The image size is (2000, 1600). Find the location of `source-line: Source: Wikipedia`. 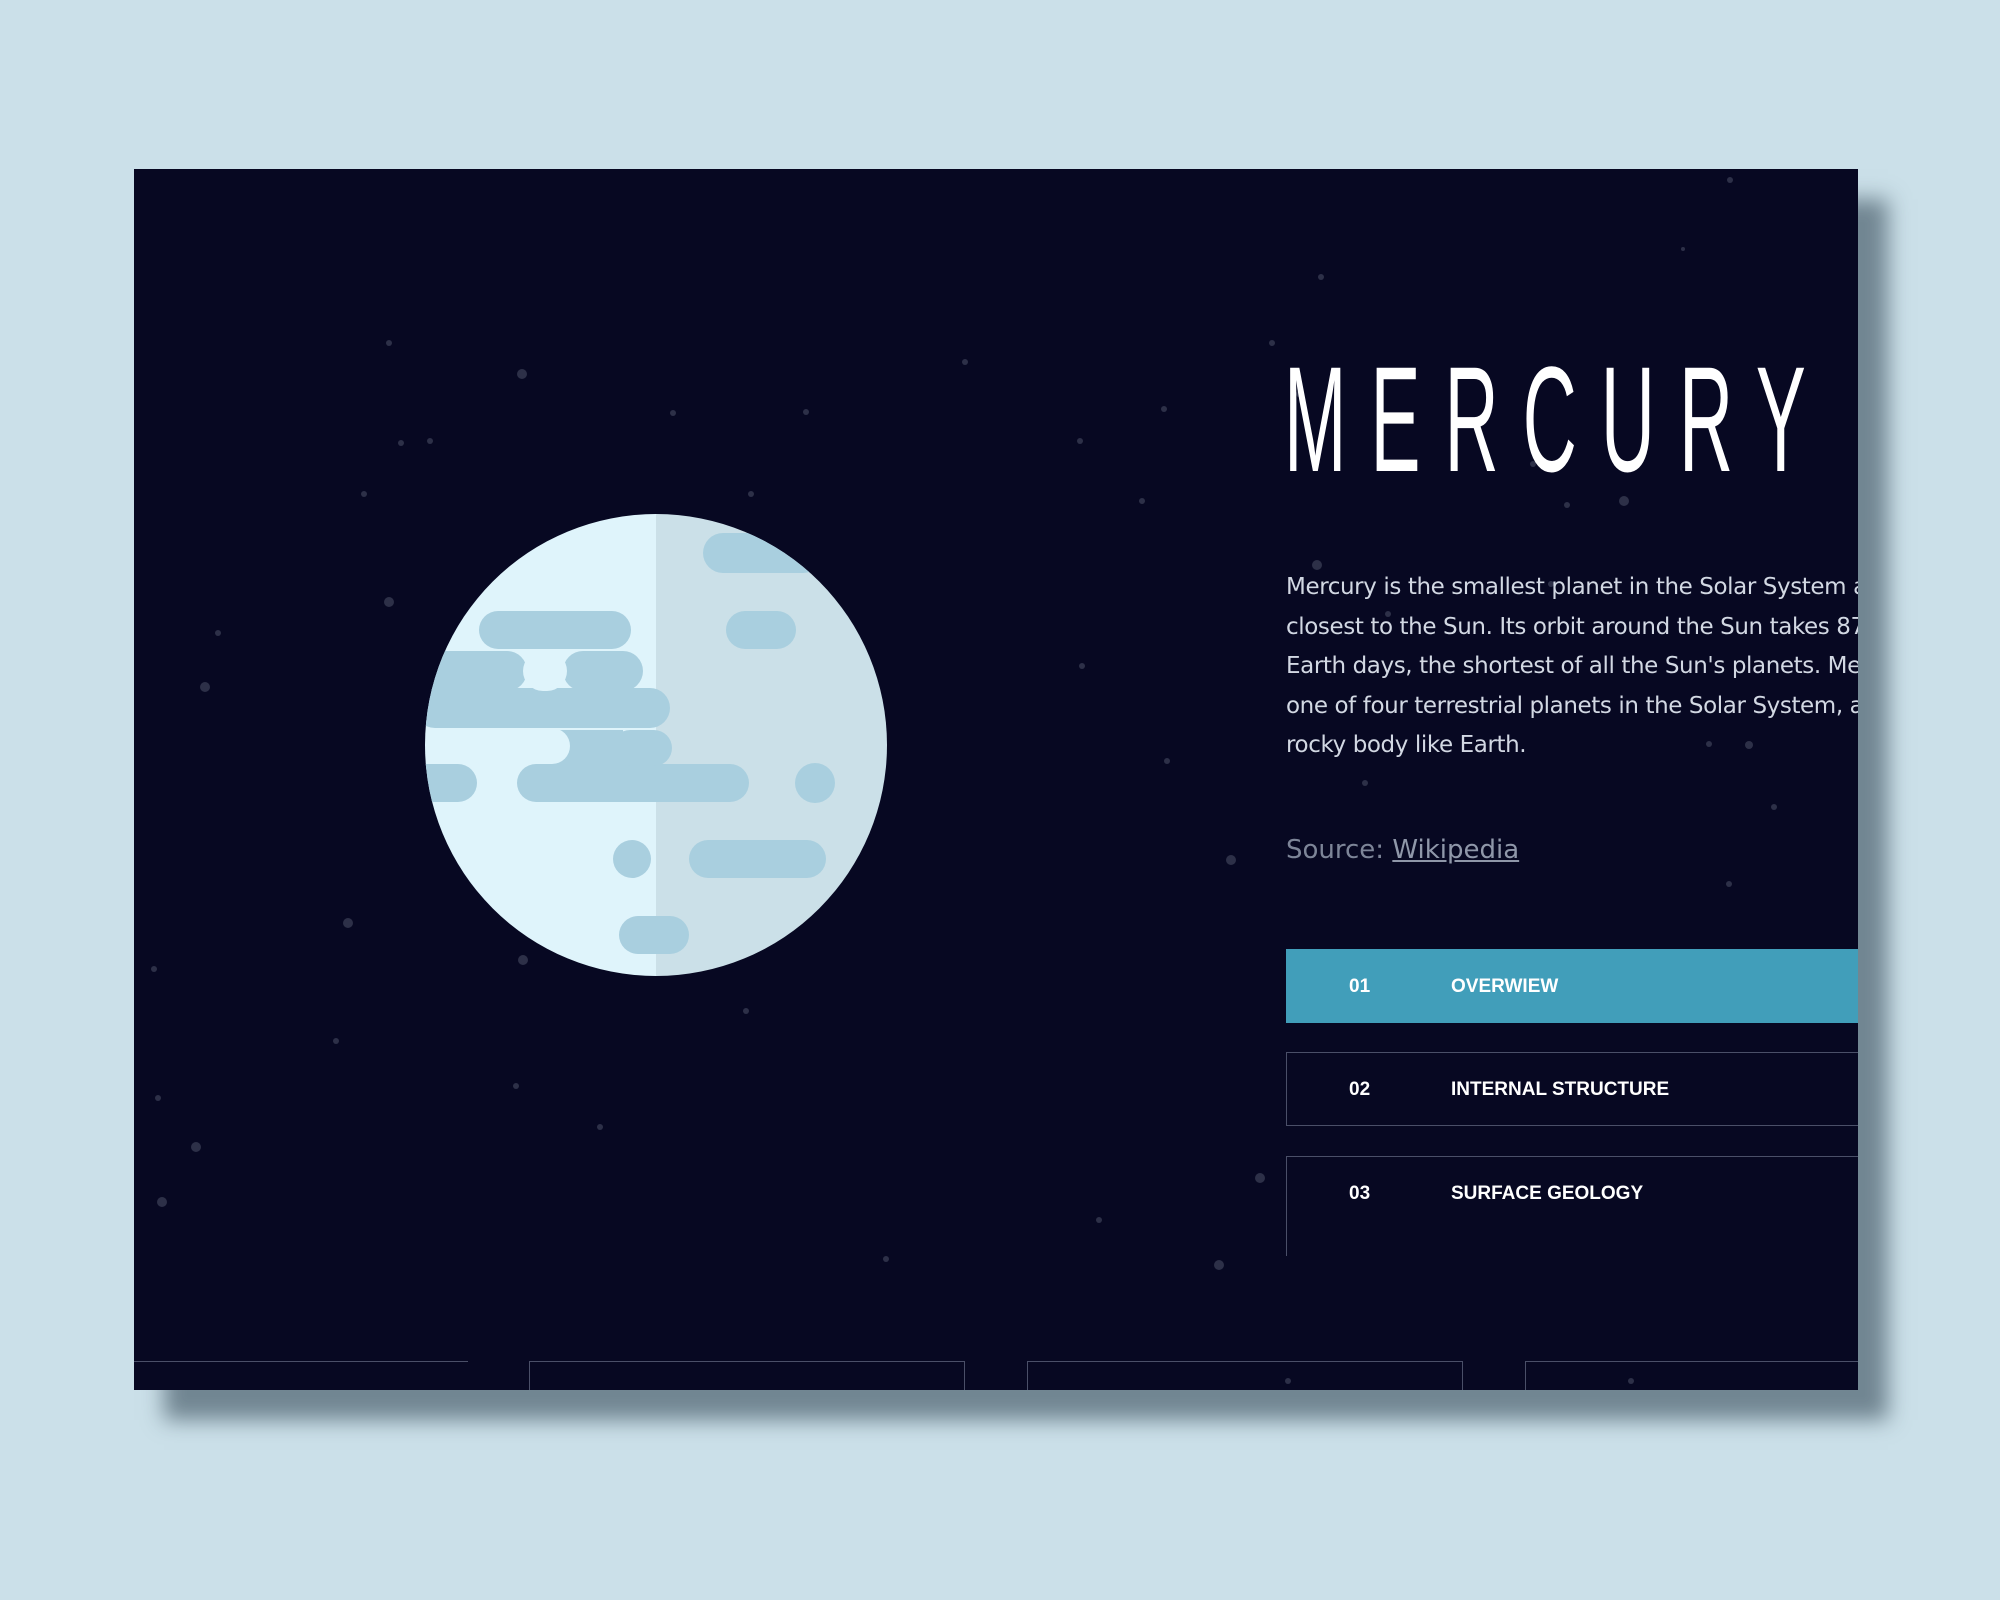

source-line: Source: Wikipedia is located at coordinates (1402, 850).